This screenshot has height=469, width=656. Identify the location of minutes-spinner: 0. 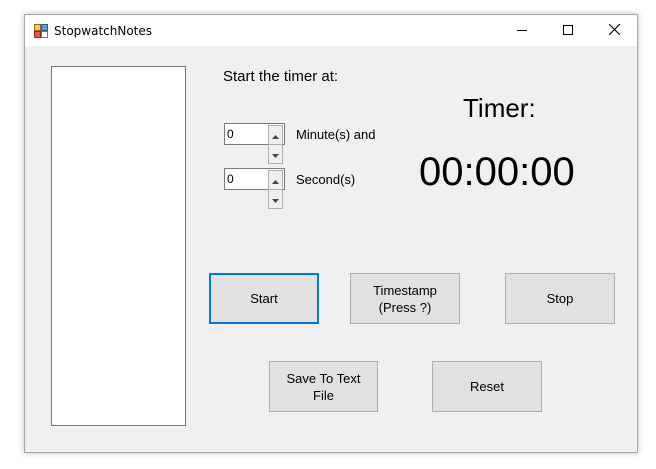
(254, 143).